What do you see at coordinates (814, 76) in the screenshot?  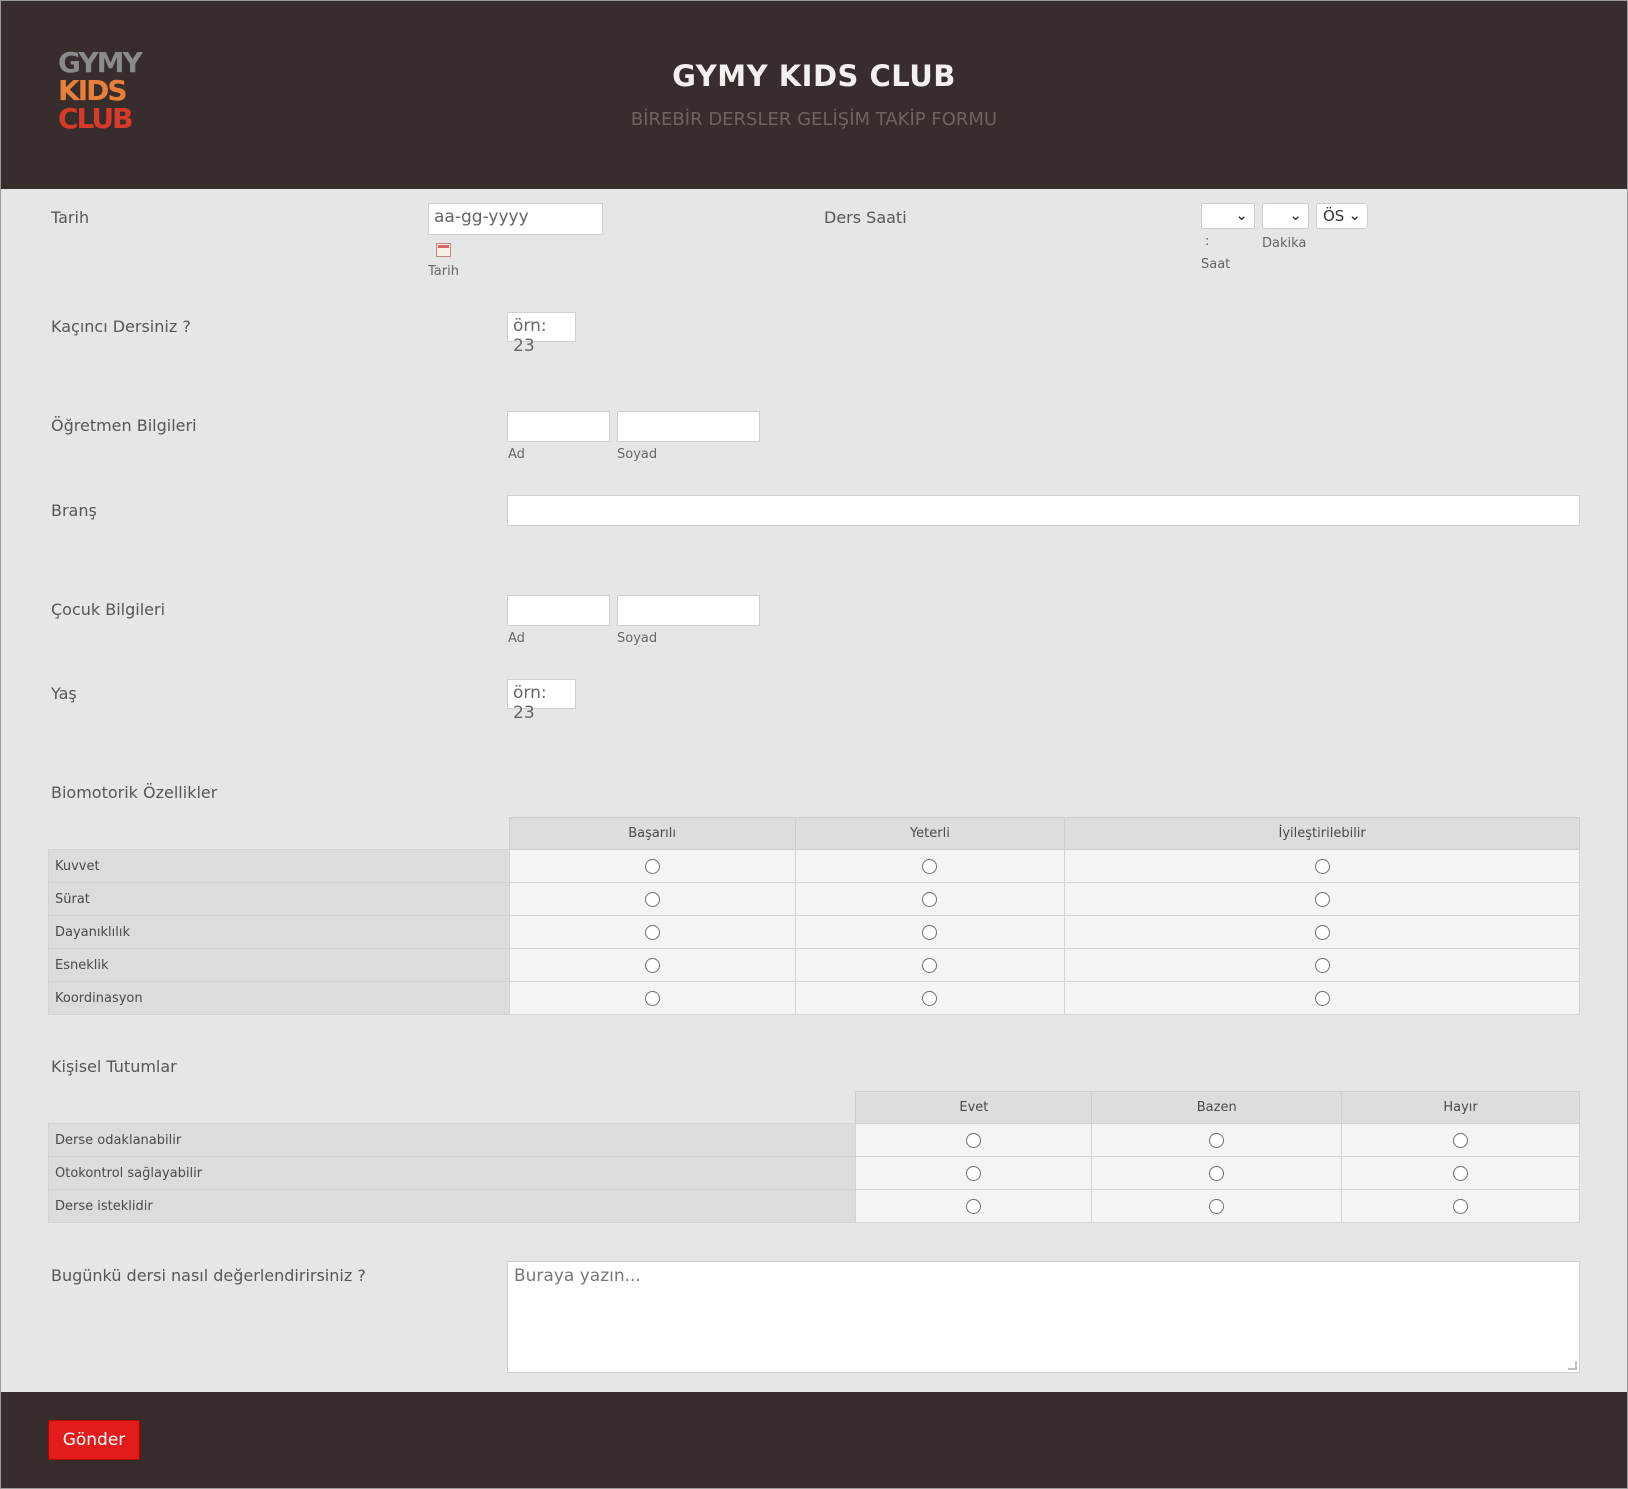 I see `form-title: GYMY KIDS CLUB` at bounding box center [814, 76].